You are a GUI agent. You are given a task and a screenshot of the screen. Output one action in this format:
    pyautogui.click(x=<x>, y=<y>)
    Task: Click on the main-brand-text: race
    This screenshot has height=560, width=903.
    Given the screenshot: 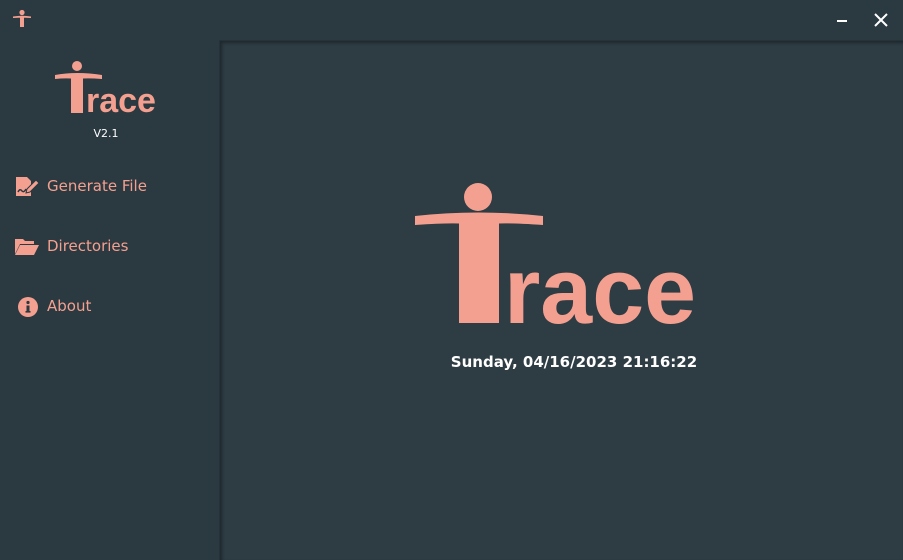 What is the action you would take?
    pyautogui.click(x=600, y=283)
    